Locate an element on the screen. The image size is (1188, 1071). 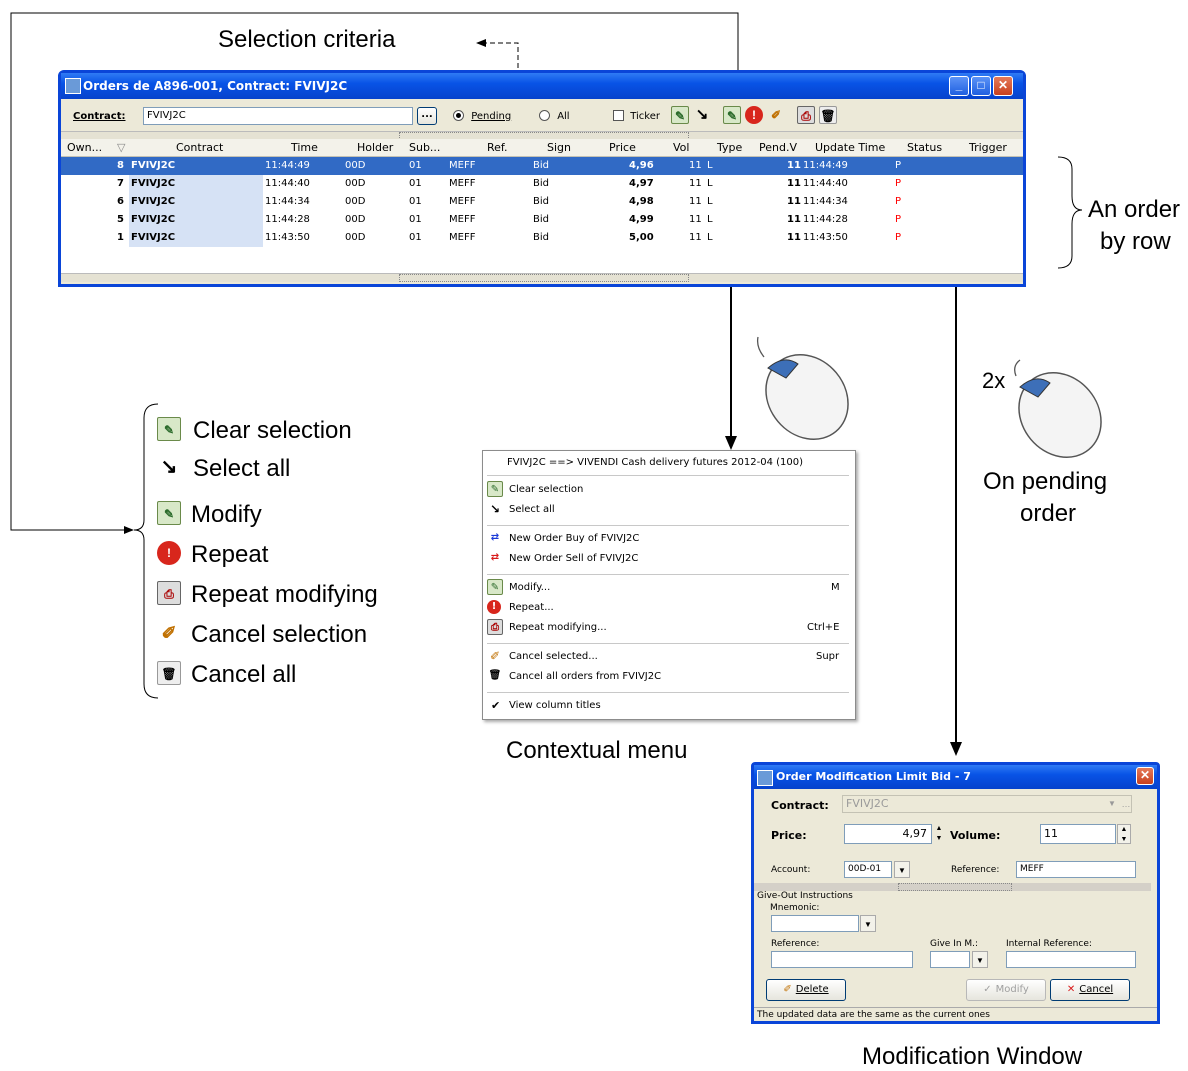
modification-window-title: Order Modification Limit Bid - 7 is located at coordinates (873, 776).